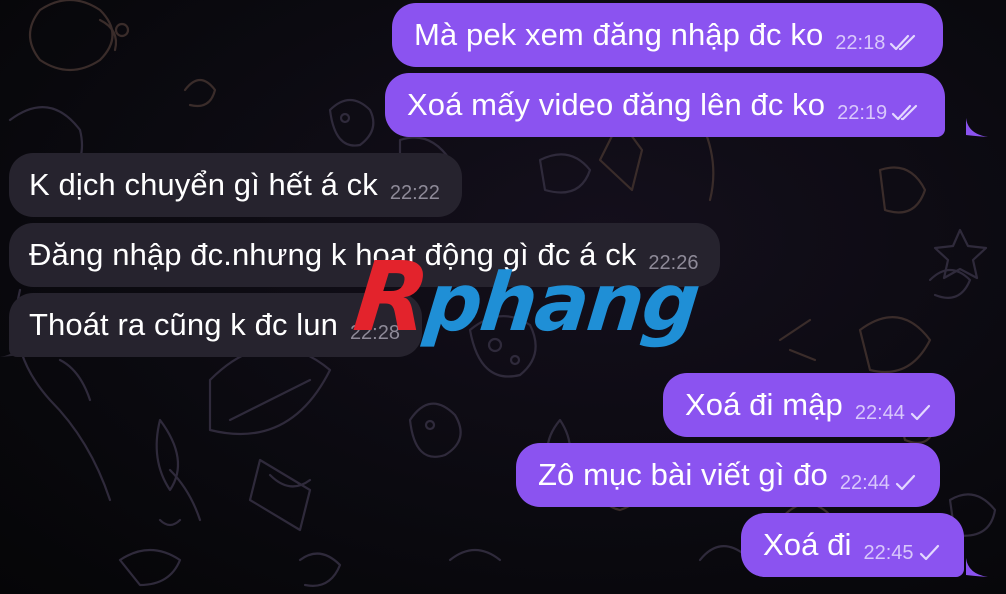 The image size is (1006, 594). What do you see at coordinates (683, 474) in the screenshot?
I see `message-text: Zô mục bài viết gì đo` at bounding box center [683, 474].